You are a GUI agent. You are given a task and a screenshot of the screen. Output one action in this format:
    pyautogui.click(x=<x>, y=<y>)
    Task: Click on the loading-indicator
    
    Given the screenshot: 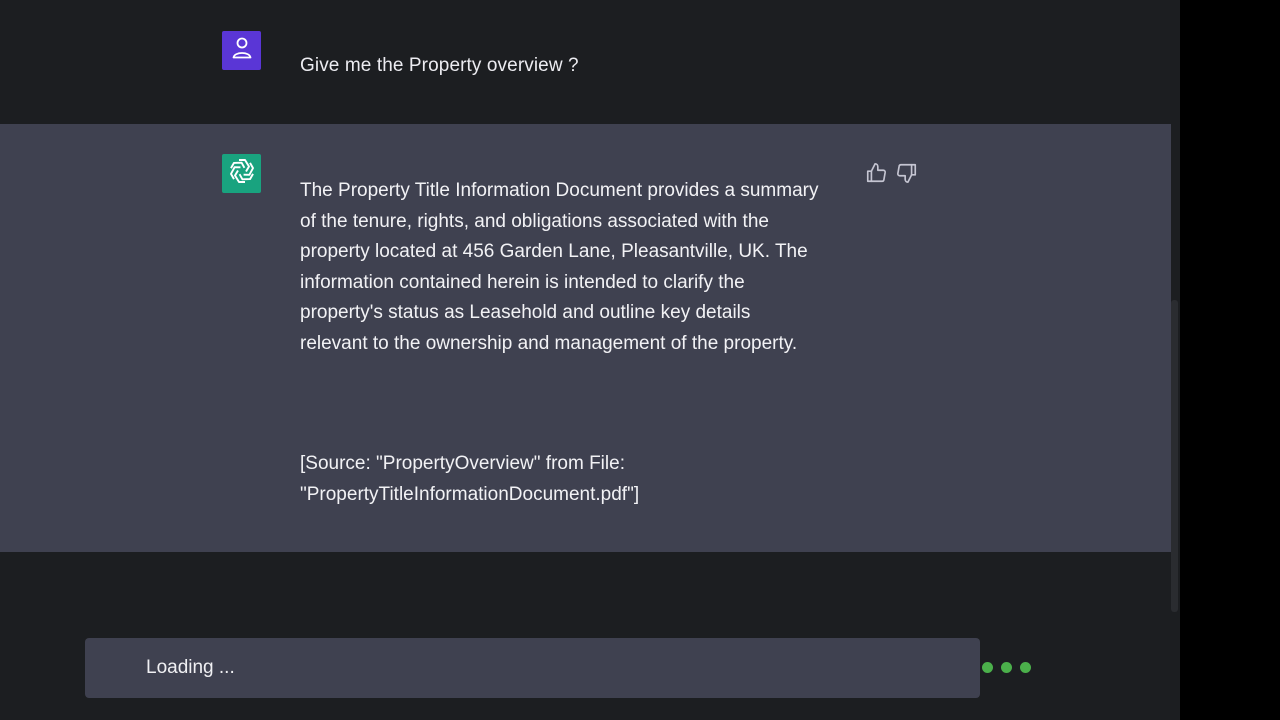 What is the action you would take?
    pyautogui.click(x=1006, y=667)
    